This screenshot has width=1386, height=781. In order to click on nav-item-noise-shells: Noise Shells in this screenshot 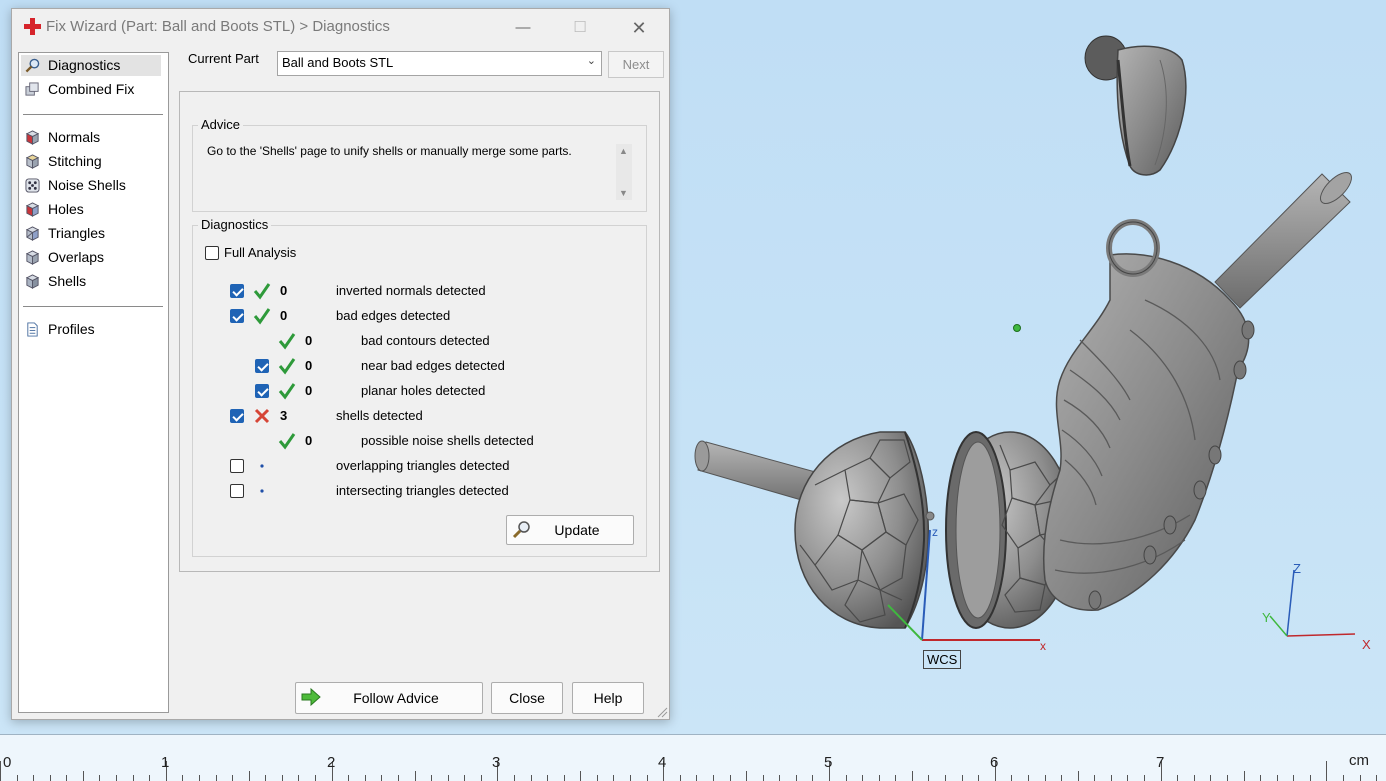, I will do `click(91, 185)`.